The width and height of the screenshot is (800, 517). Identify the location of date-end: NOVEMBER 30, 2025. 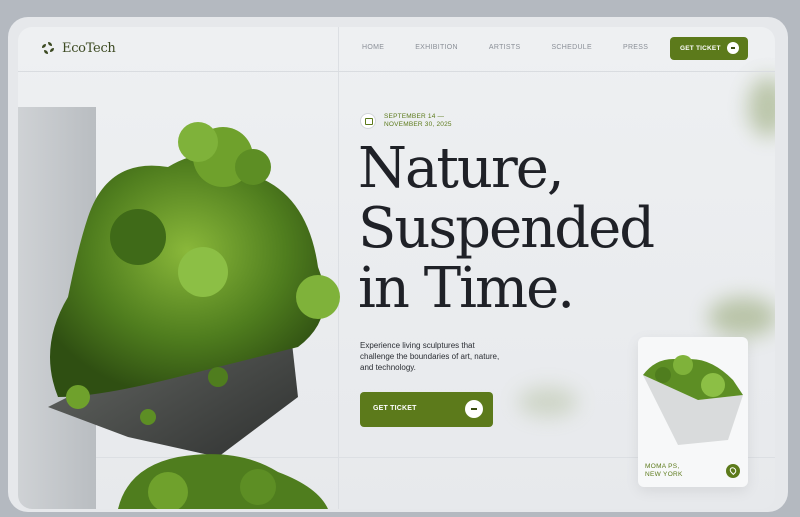
(418, 124).